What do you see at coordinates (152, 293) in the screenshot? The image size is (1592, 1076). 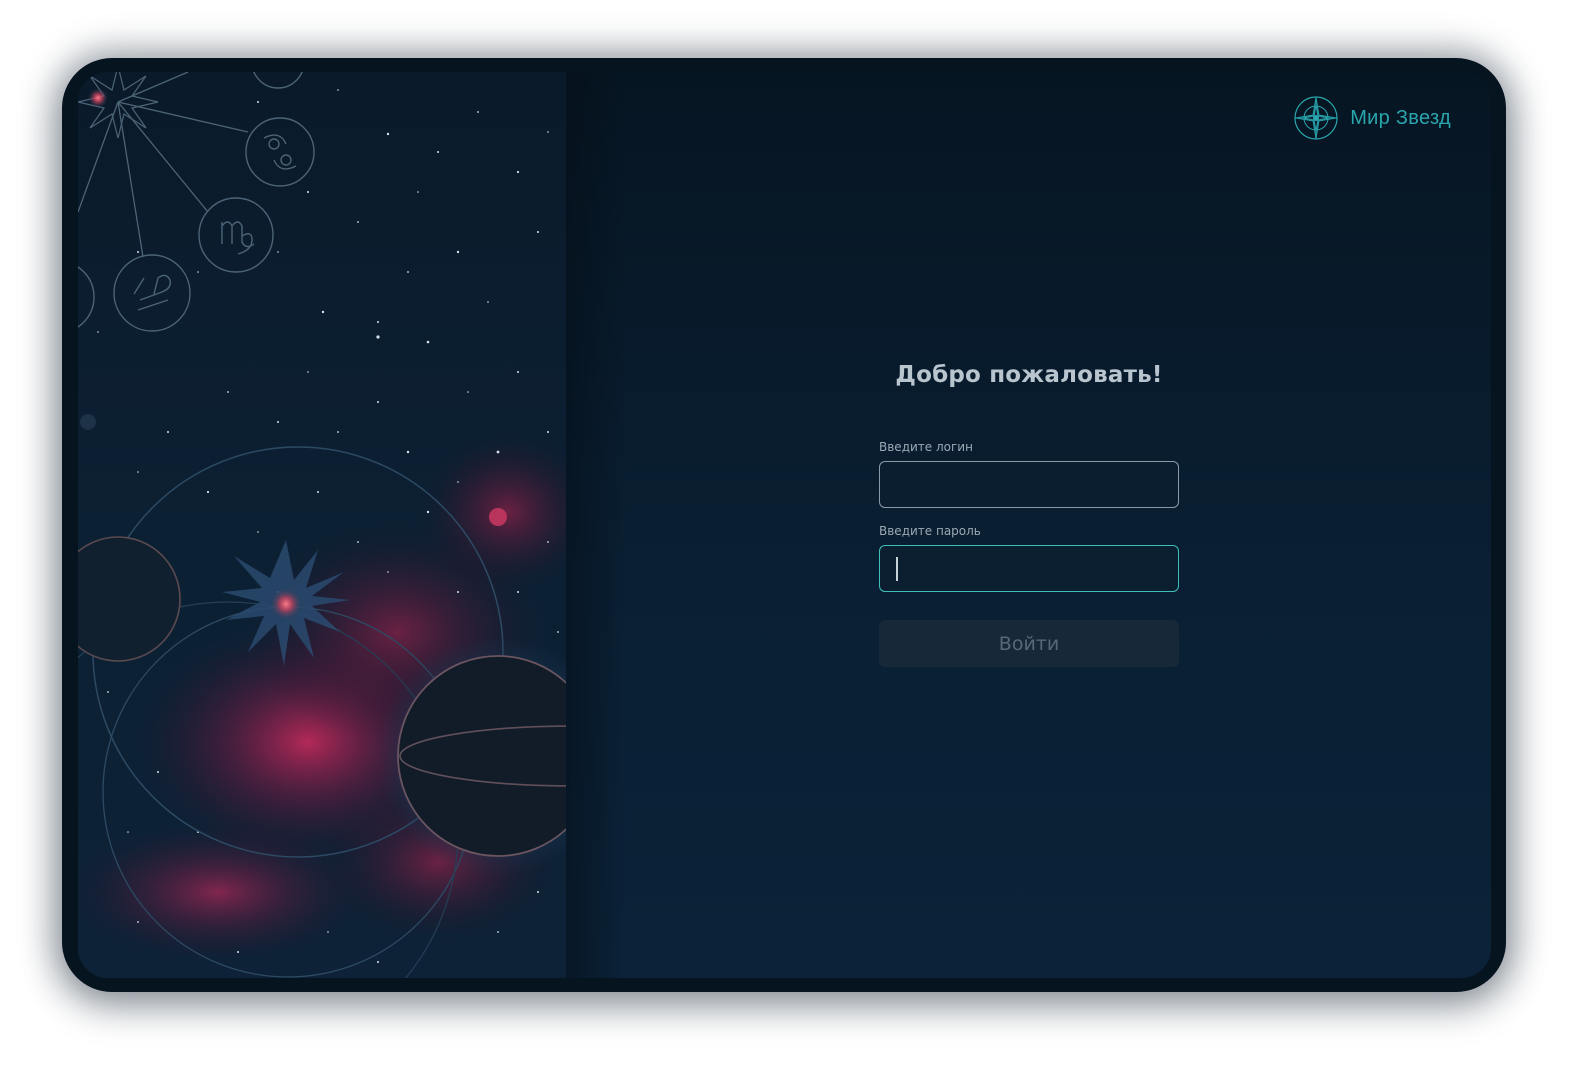 I see `libra-icon` at bounding box center [152, 293].